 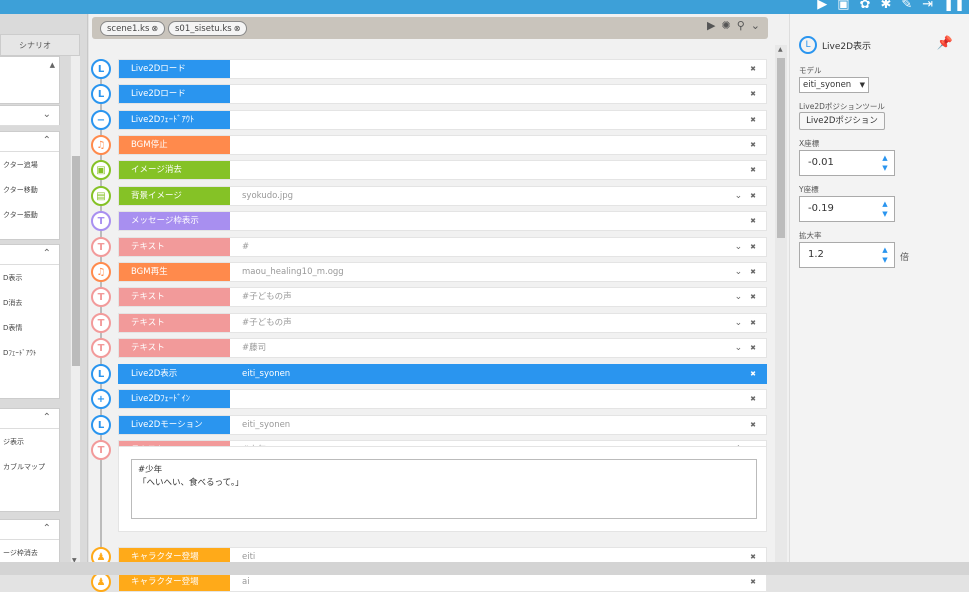 What do you see at coordinates (781, 310) in the screenshot?
I see `editor-scrollbar: ▲ ▼` at bounding box center [781, 310].